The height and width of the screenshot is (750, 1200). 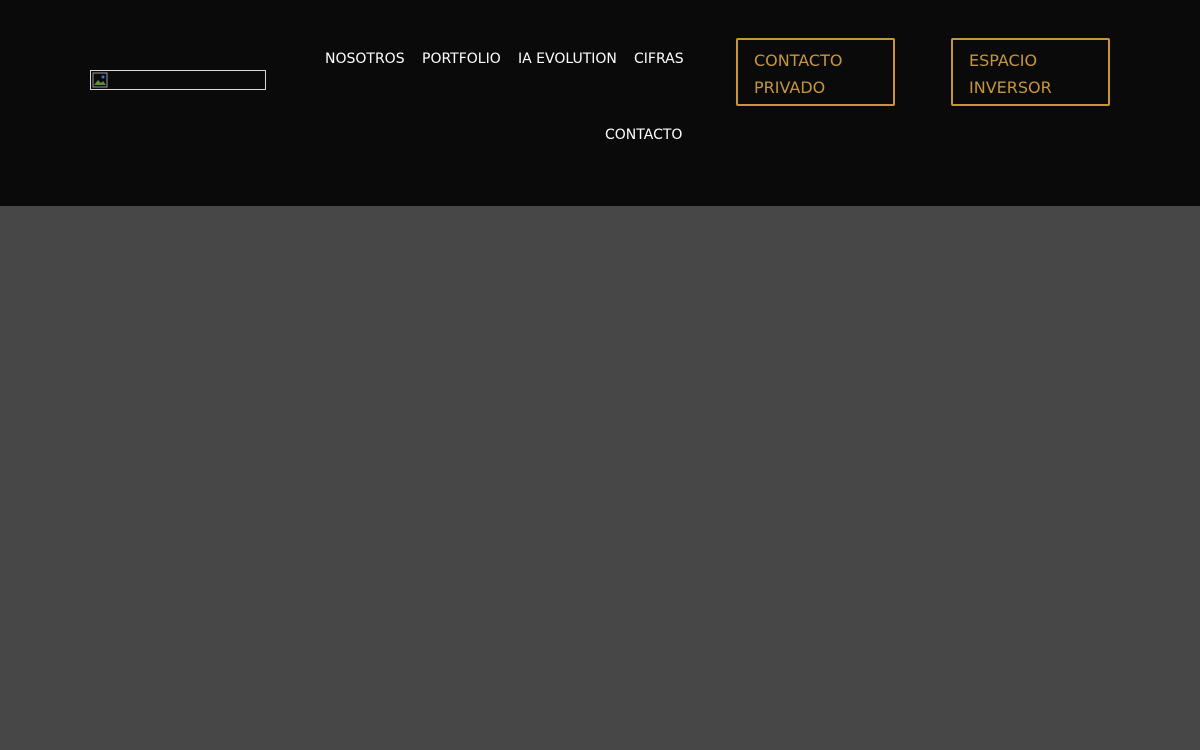 What do you see at coordinates (567, 59) in the screenshot?
I see `nav-link-ia-evolution: IA EVOLUTION` at bounding box center [567, 59].